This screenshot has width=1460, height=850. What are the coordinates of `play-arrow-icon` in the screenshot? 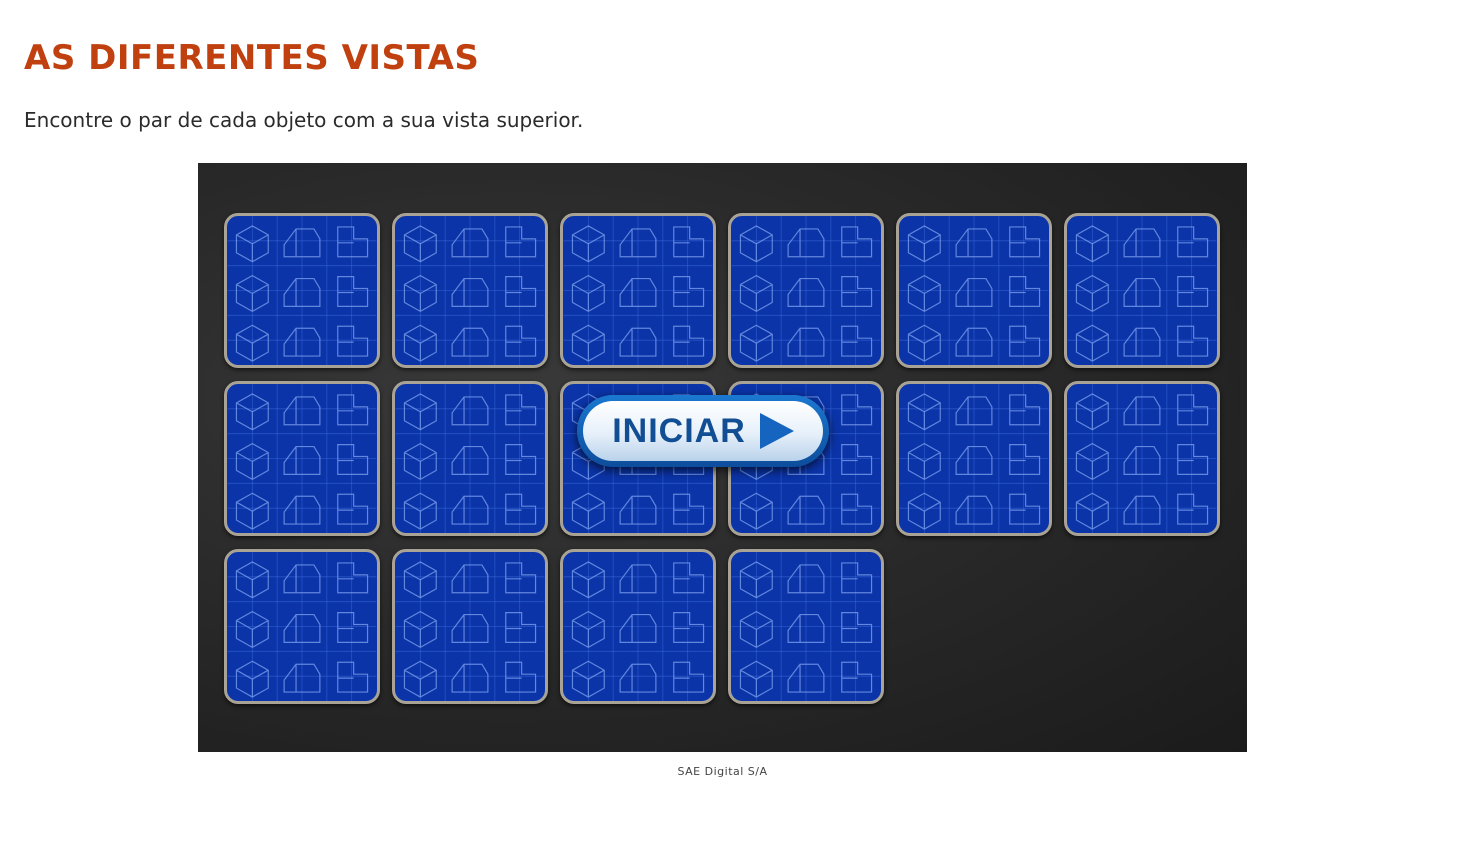 It's located at (776, 431).